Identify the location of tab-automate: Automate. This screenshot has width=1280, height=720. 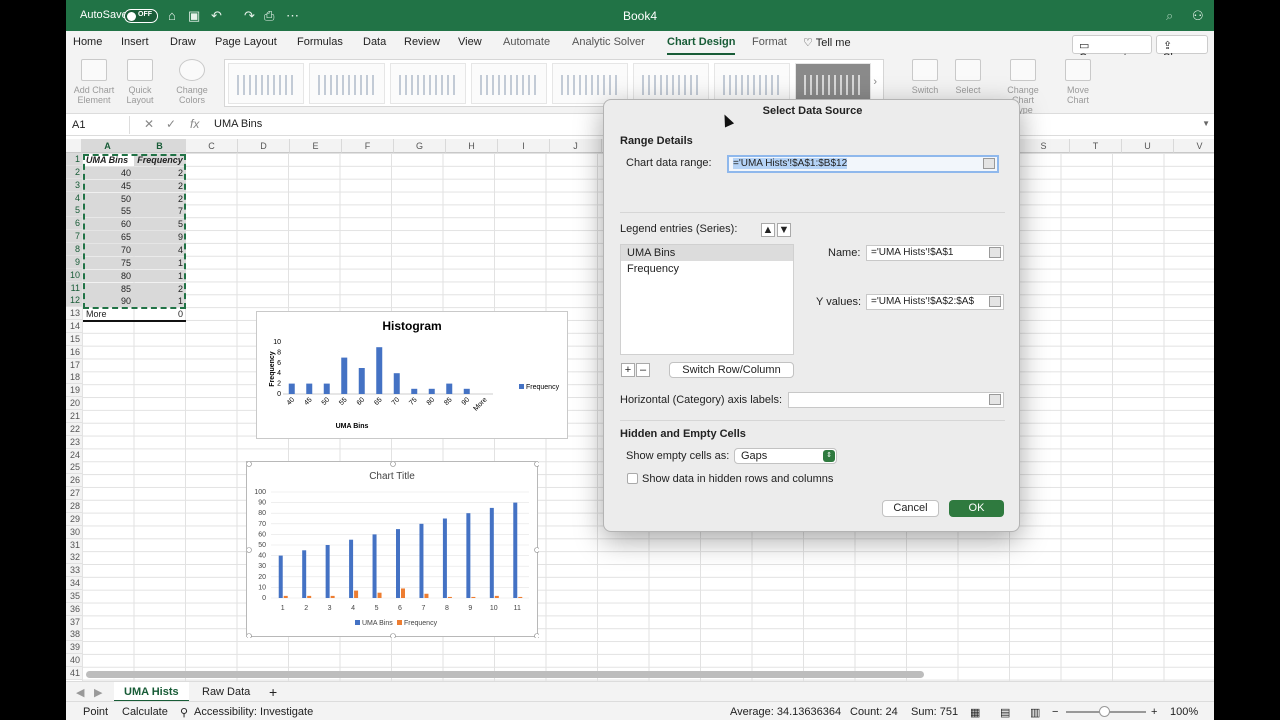
(526, 42).